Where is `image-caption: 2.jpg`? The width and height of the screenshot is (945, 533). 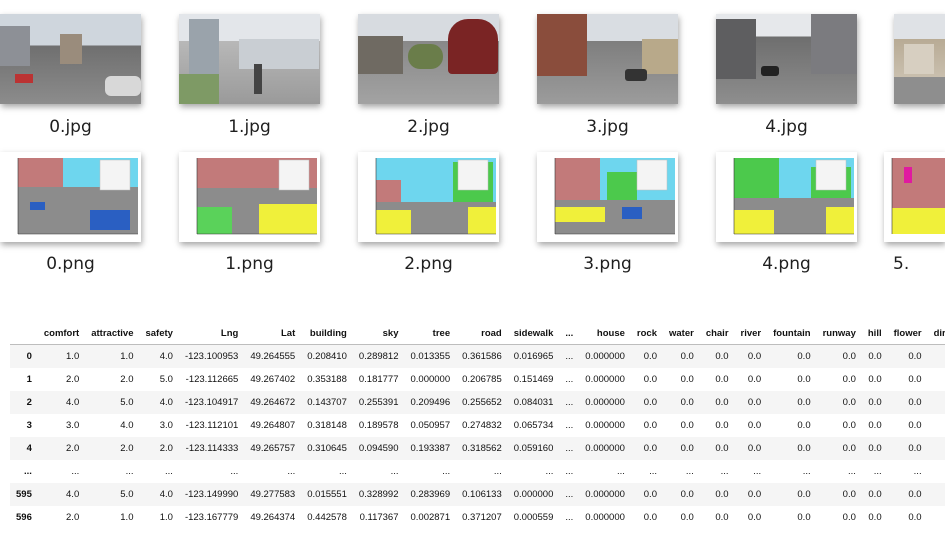
image-caption: 2.jpg is located at coordinates (428, 127).